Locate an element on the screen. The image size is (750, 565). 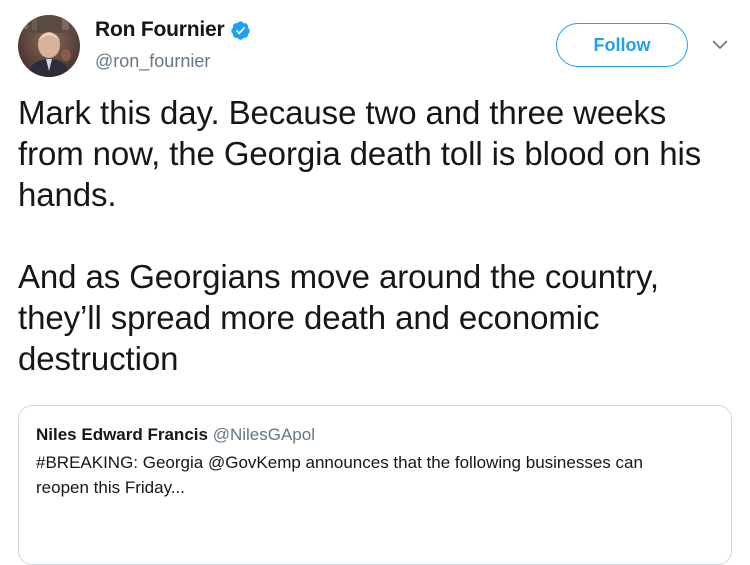
avatar-photo is located at coordinates (49, 46).